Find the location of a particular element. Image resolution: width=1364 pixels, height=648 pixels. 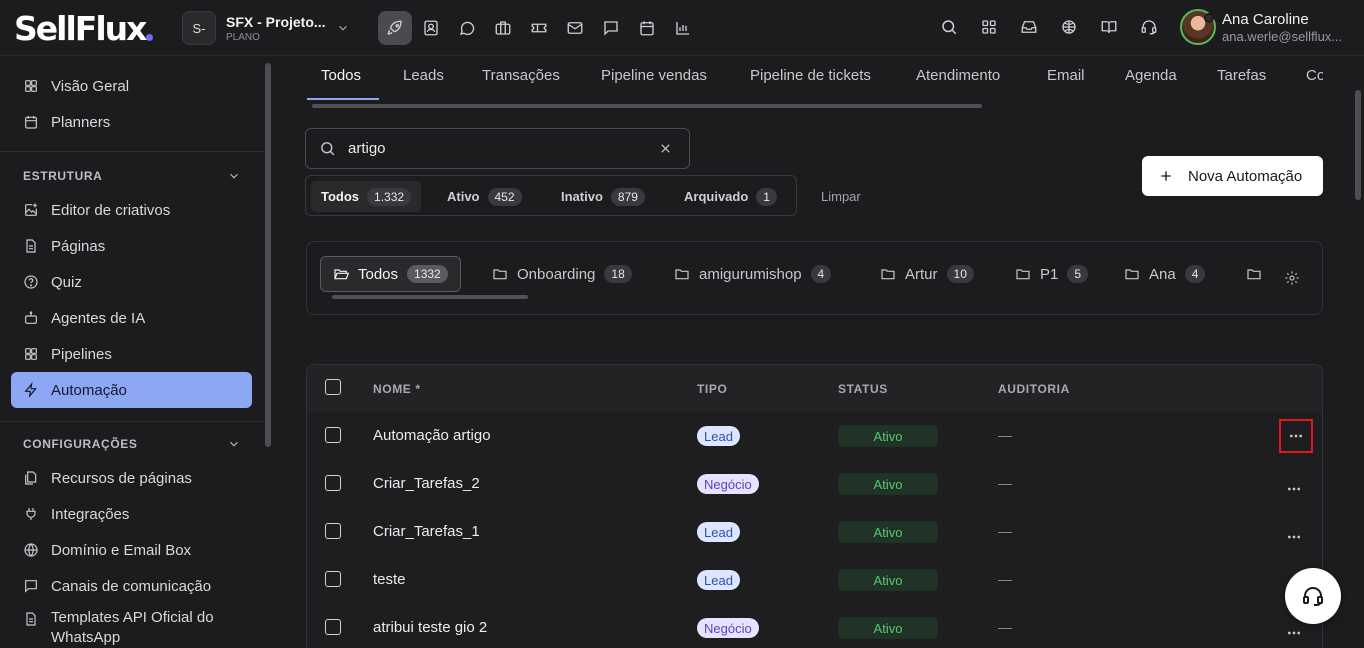

tab-leads: Leads is located at coordinates (423, 75).